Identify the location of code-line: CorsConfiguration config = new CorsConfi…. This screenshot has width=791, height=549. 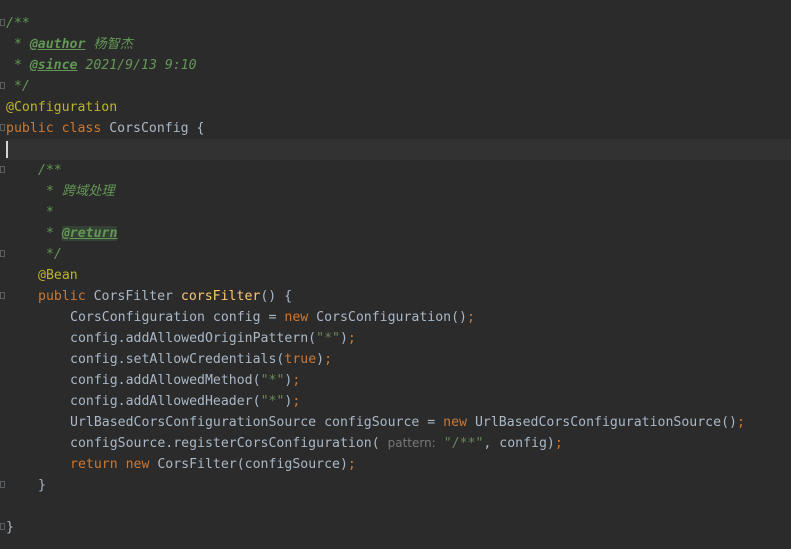
(272, 317).